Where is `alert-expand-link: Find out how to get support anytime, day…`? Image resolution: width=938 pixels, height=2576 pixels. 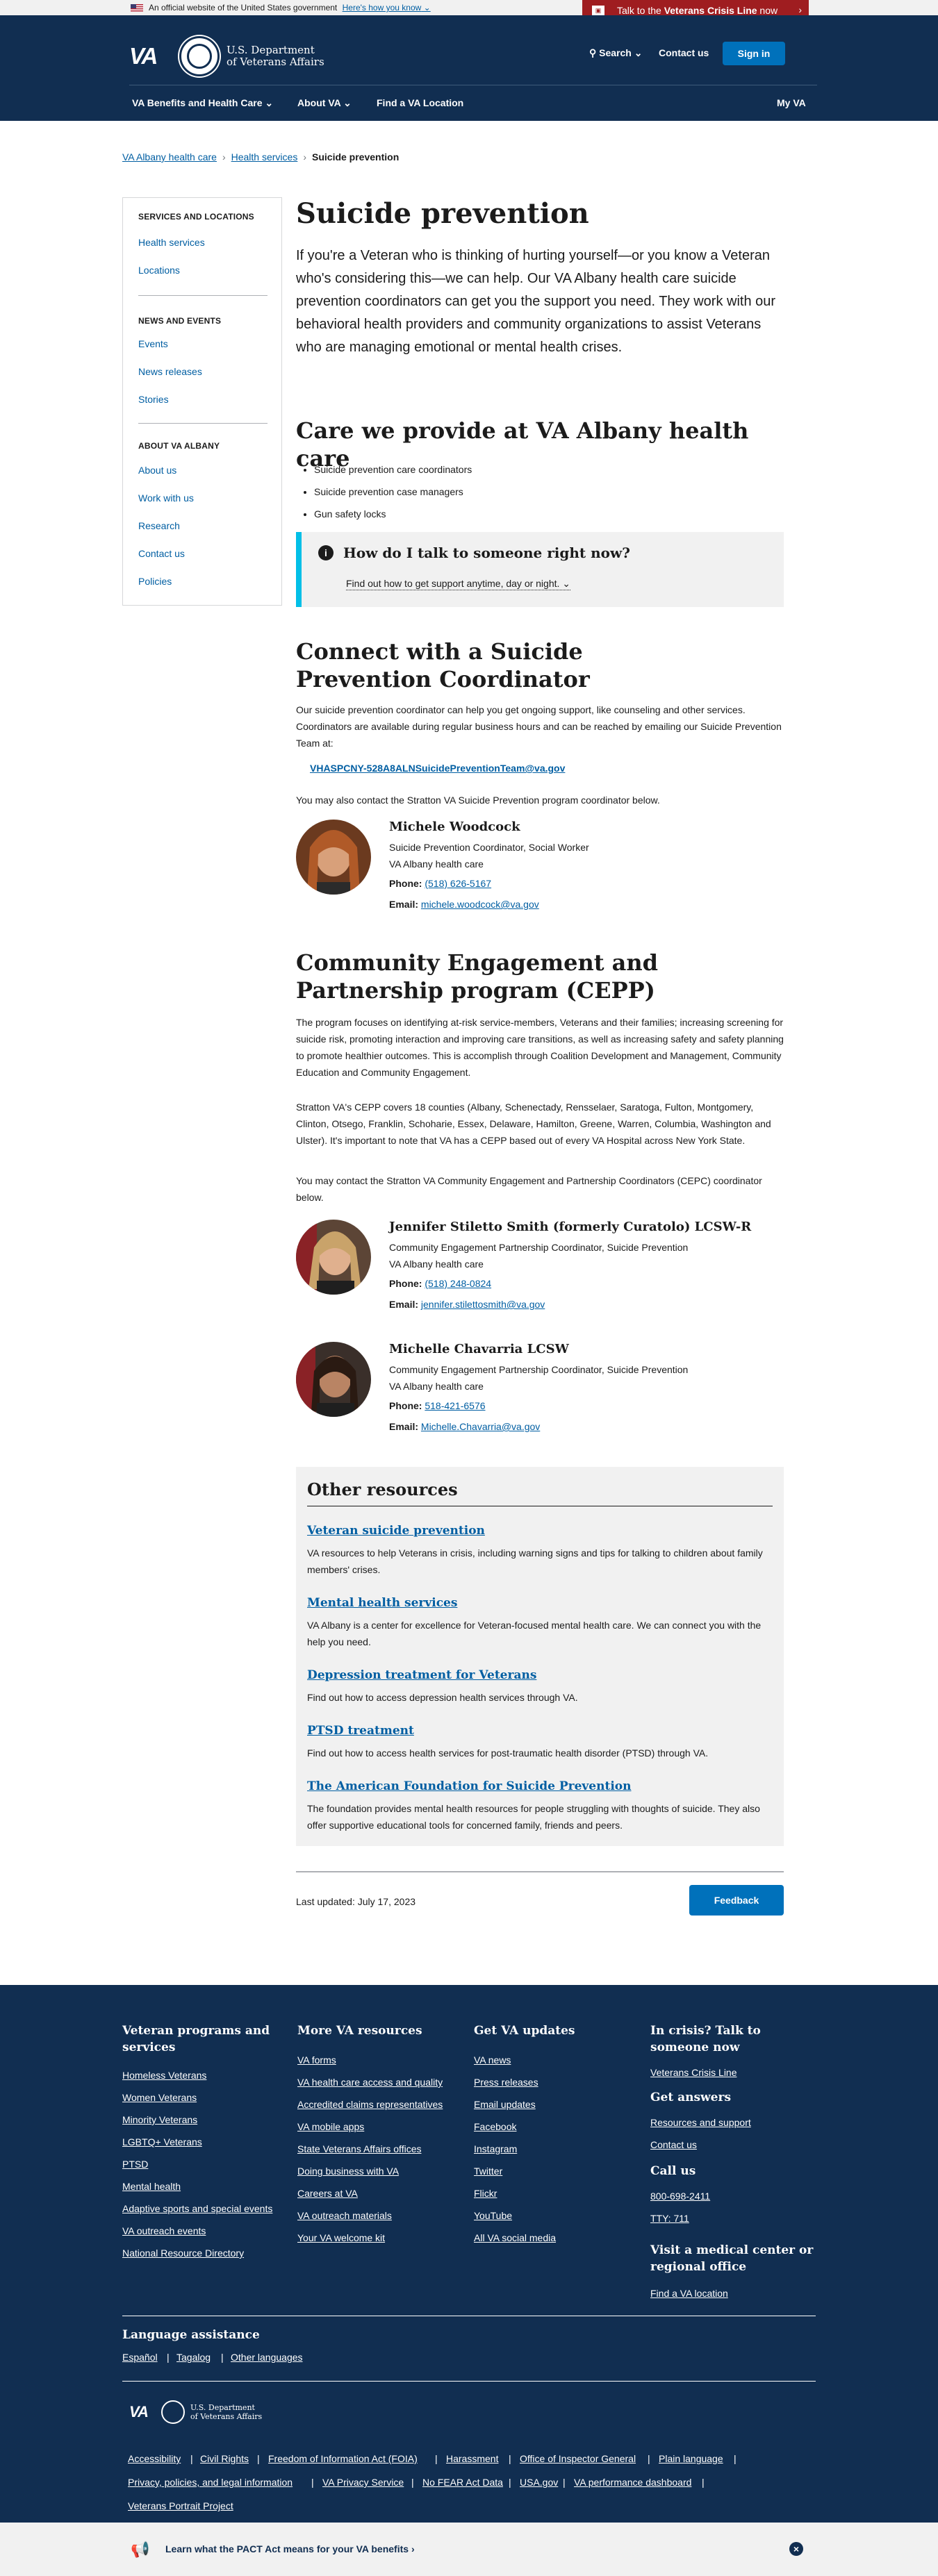
alert-expand-link: Find out how to get support anytime, day… is located at coordinates (458, 584).